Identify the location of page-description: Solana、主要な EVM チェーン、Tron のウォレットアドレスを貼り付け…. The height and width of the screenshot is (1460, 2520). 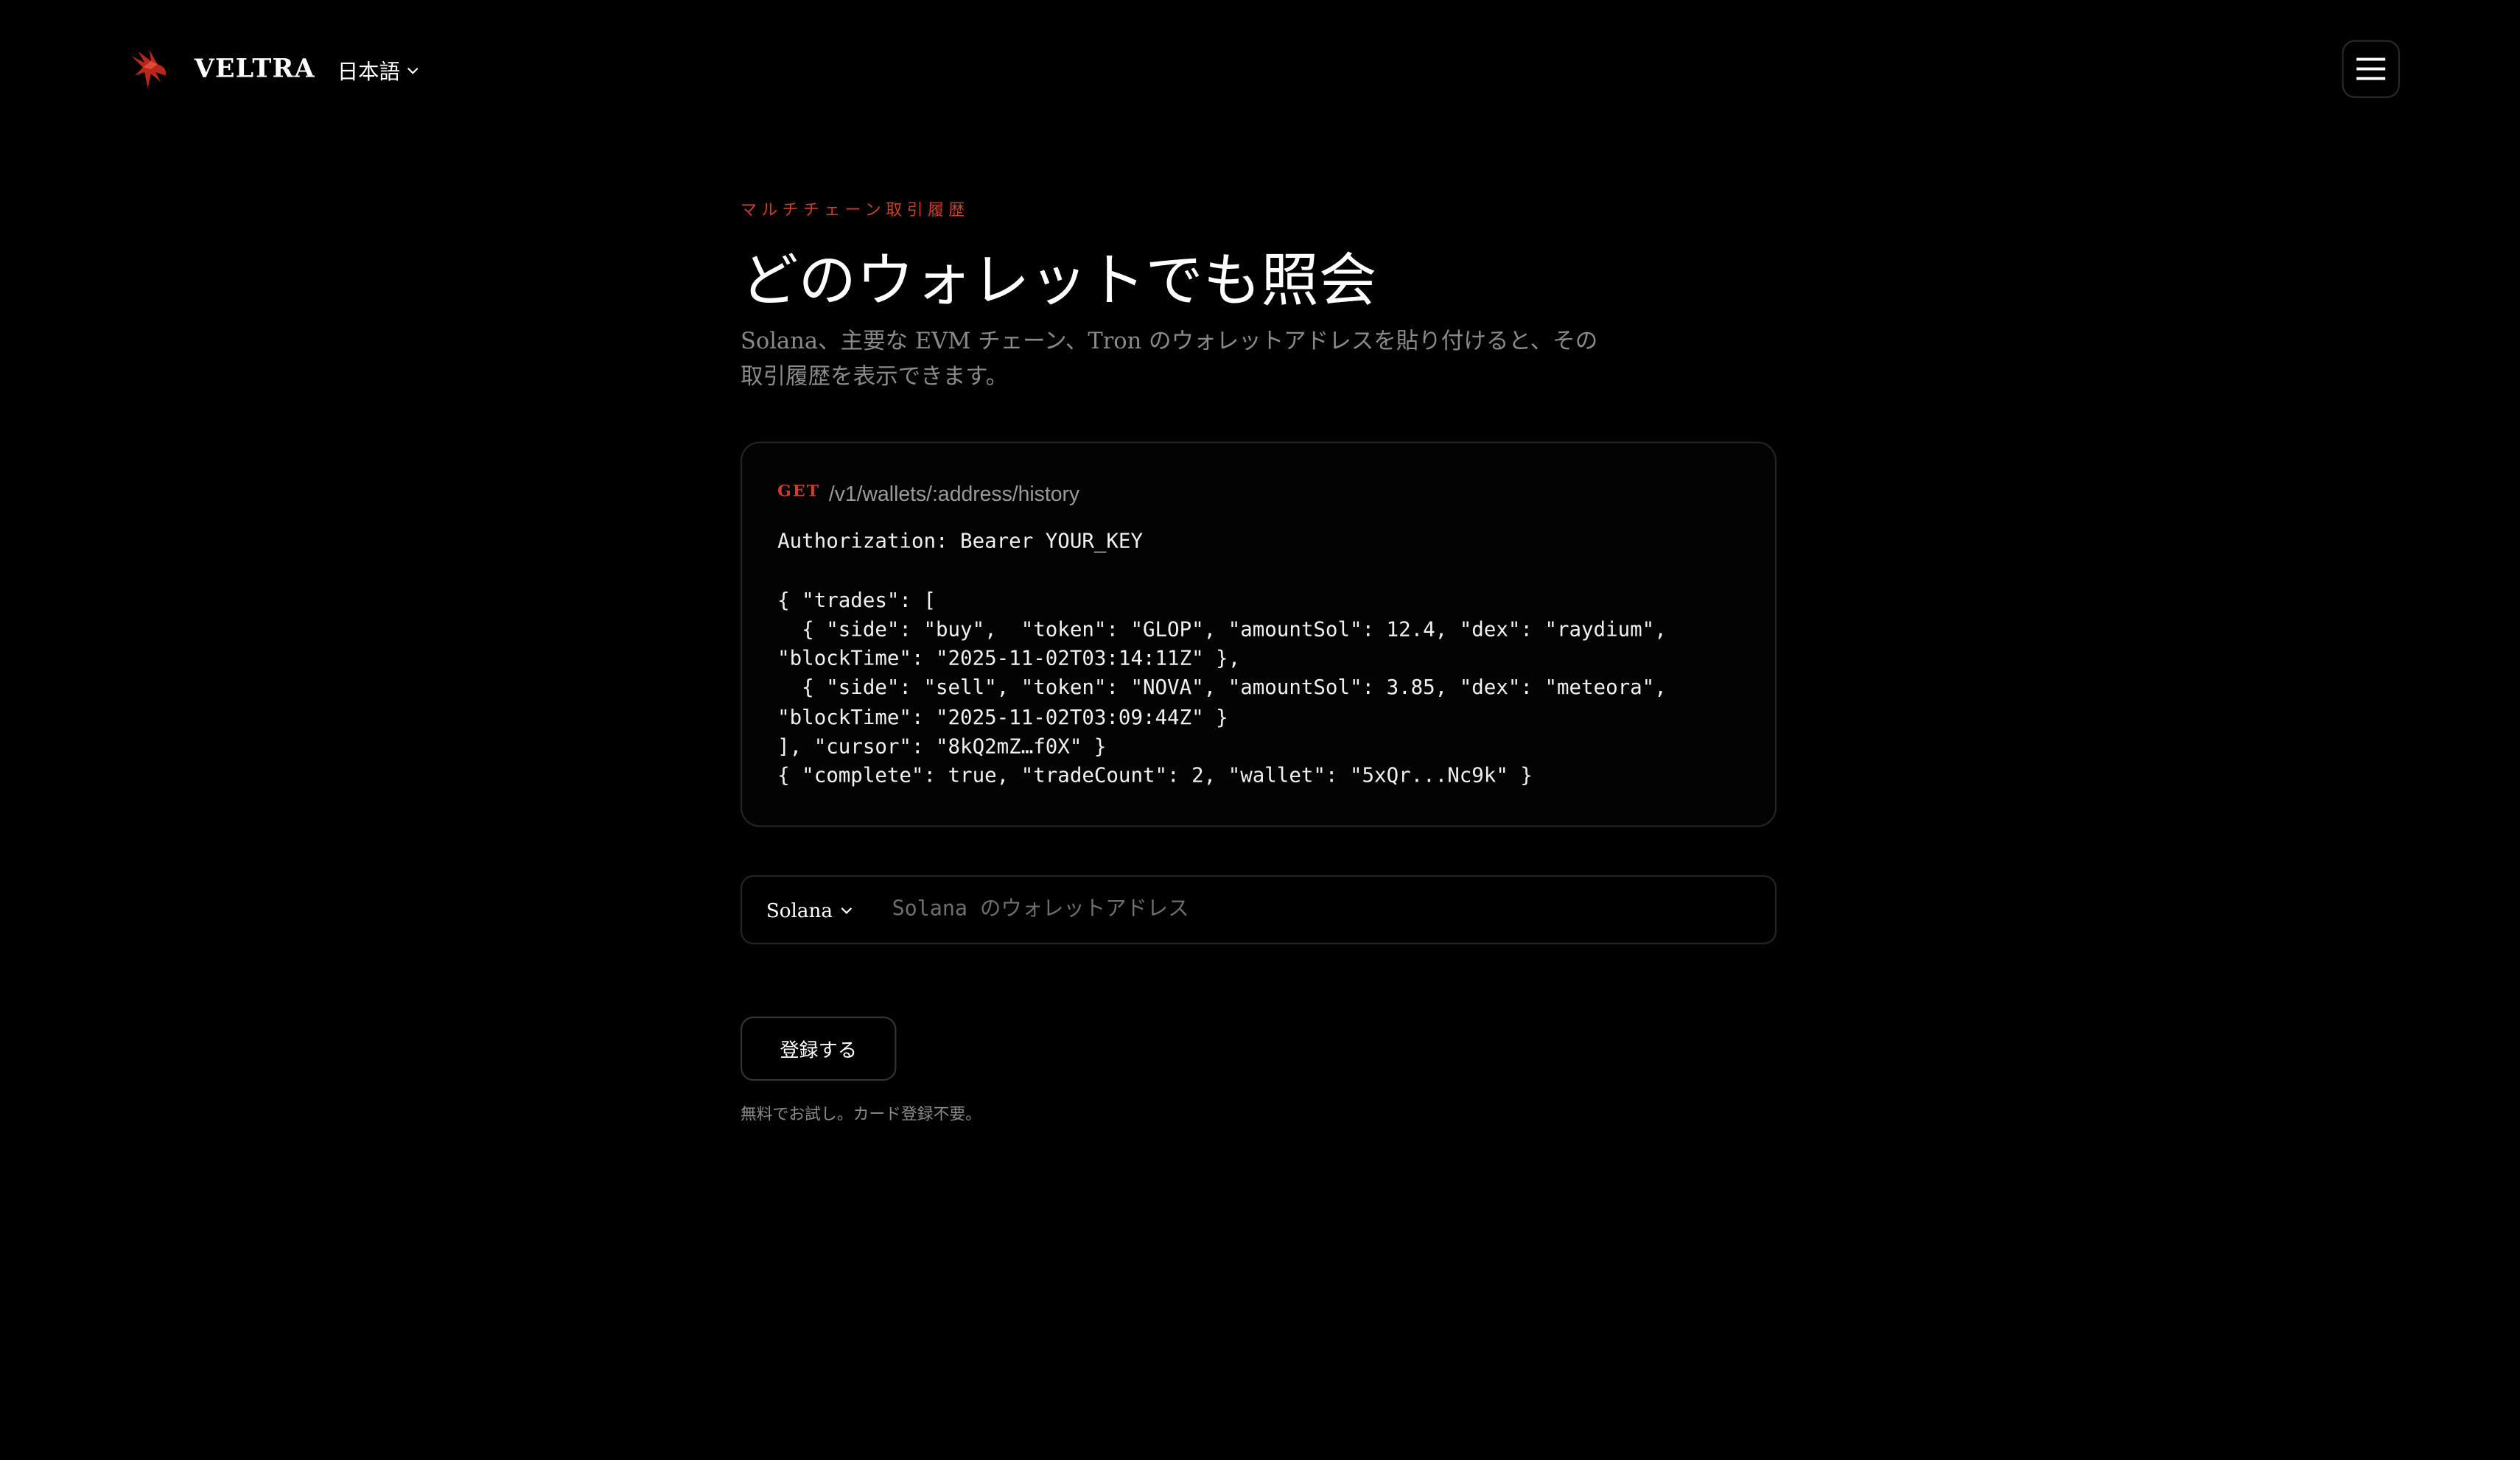
(1169, 359).